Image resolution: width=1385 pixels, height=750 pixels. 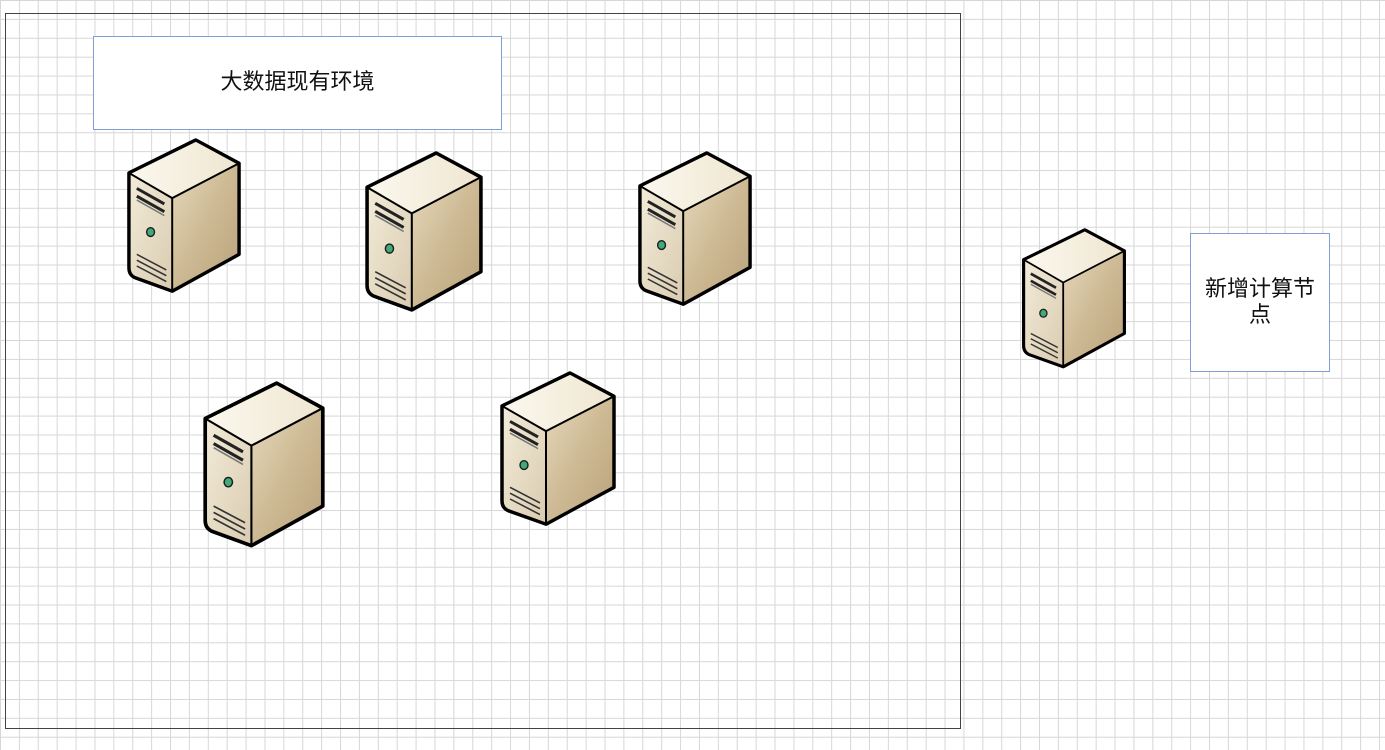 I want to click on new-node-label: 新增计算节点, so click(x=1259, y=302).